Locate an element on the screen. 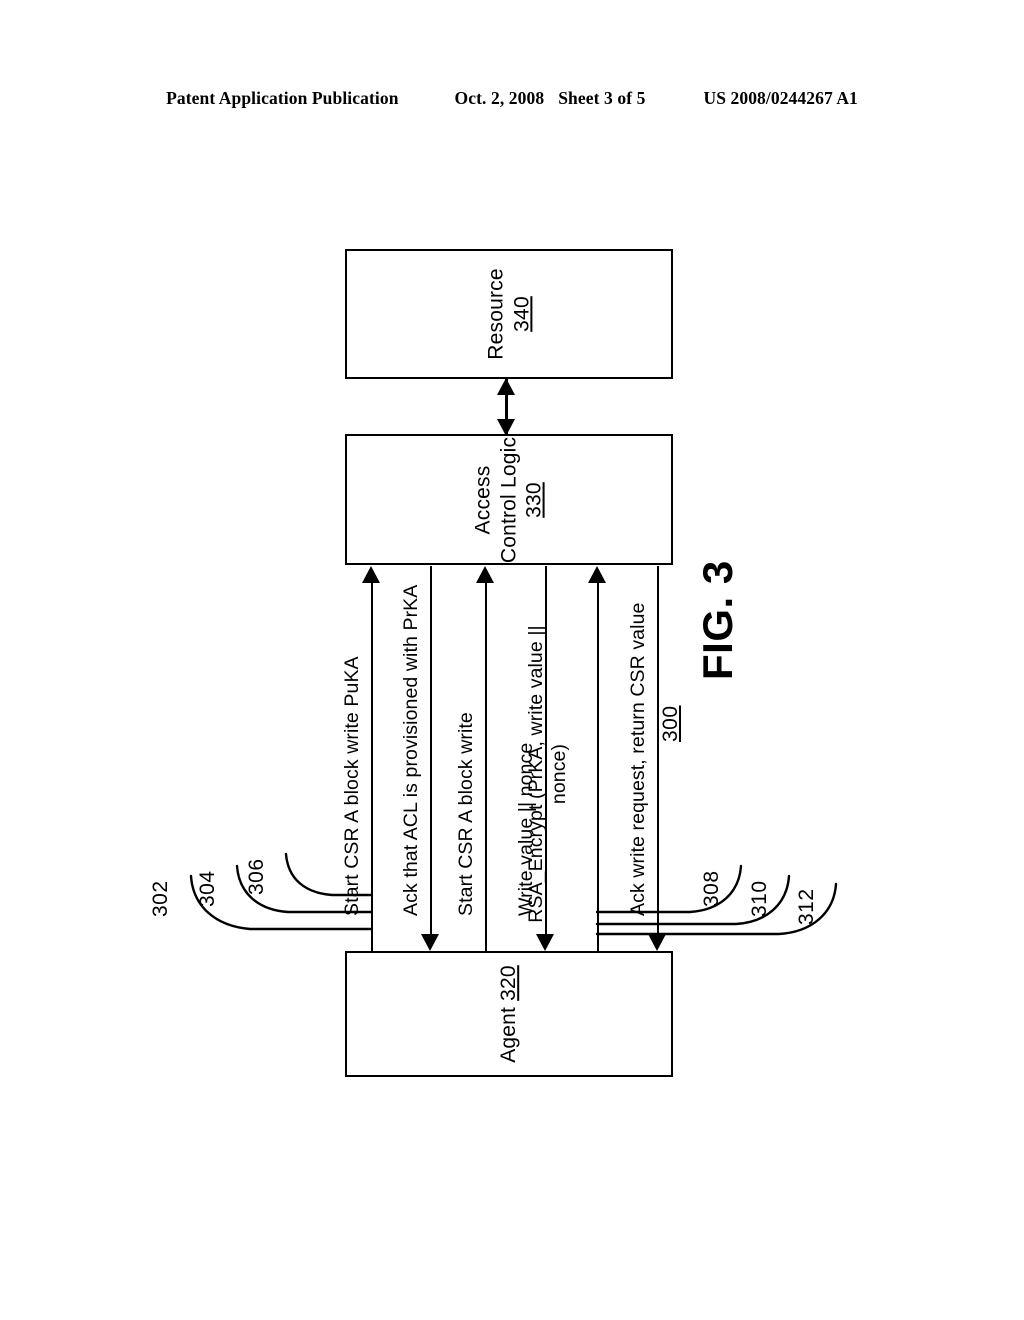 The height and width of the screenshot is (1320, 1024). resource-box-label: Resource 340 is located at coordinates (508, 313).